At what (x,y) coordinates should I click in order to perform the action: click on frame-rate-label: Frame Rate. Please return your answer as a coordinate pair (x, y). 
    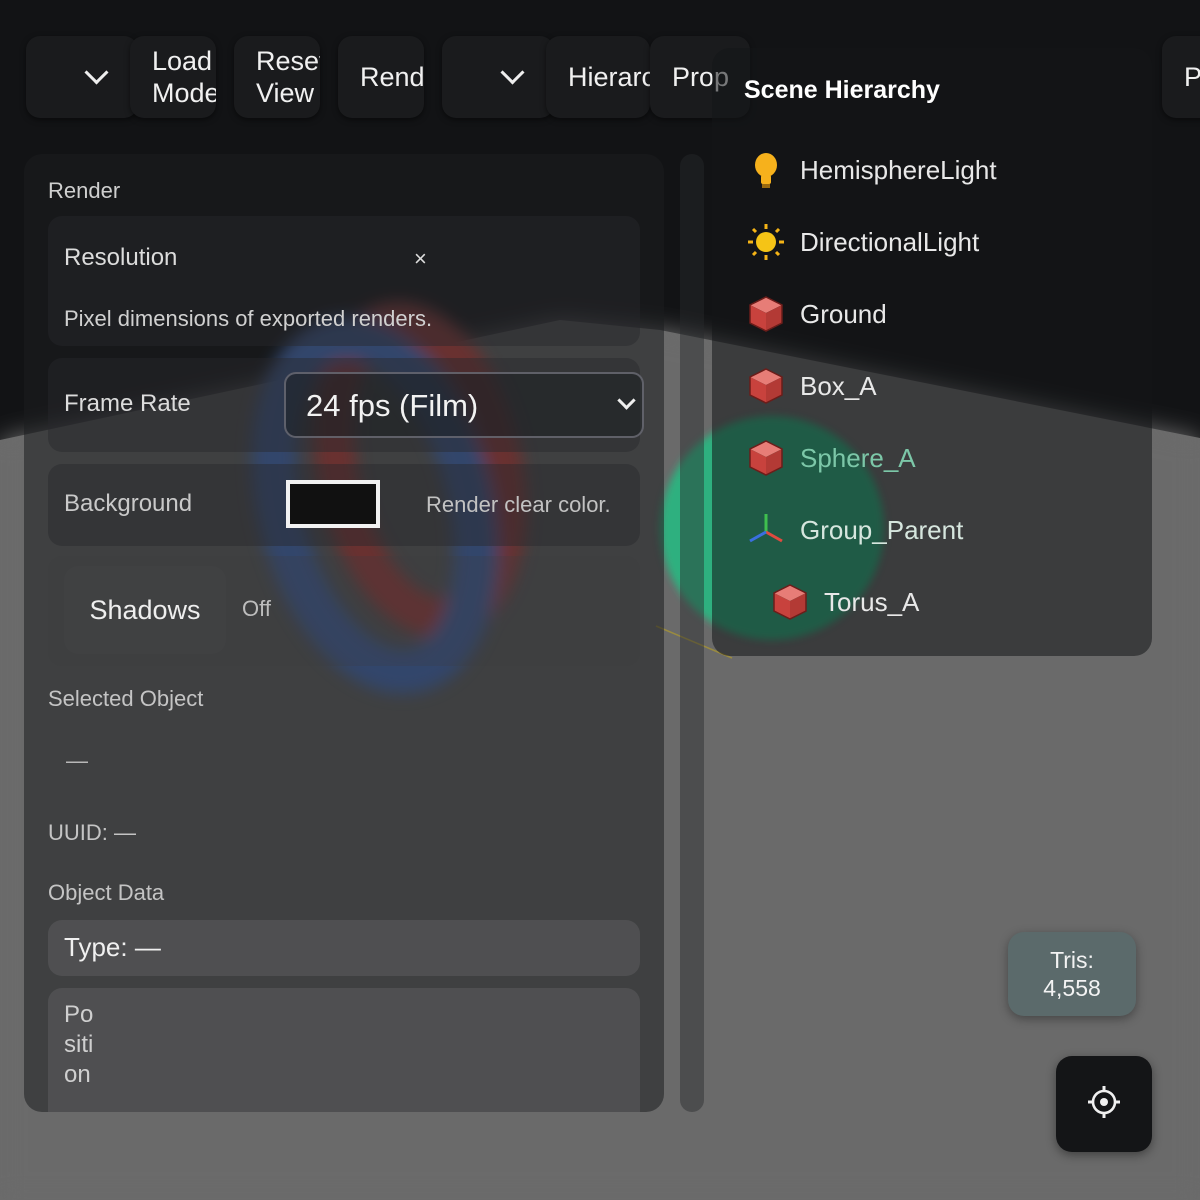
    Looking at the image, I should click on (127, 403).